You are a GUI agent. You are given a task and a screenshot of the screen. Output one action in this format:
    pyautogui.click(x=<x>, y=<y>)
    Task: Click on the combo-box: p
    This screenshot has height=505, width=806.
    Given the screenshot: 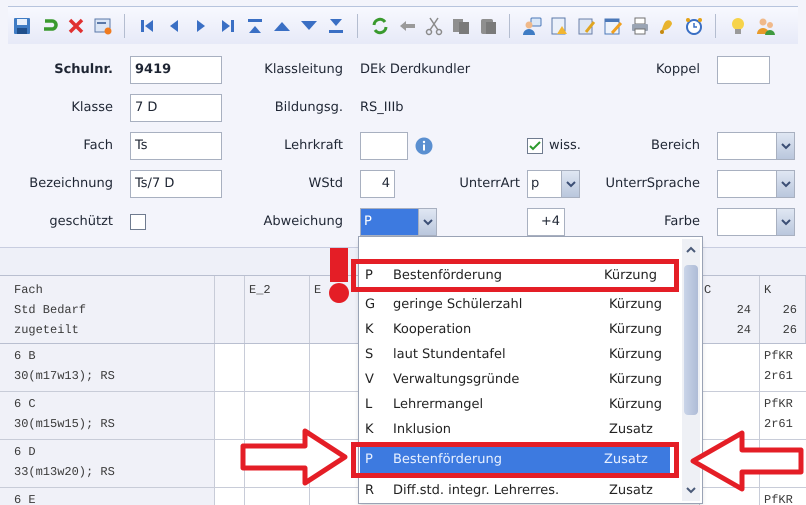 What is the action you would take?
    pyautogui.click(x=553, y=184)
    